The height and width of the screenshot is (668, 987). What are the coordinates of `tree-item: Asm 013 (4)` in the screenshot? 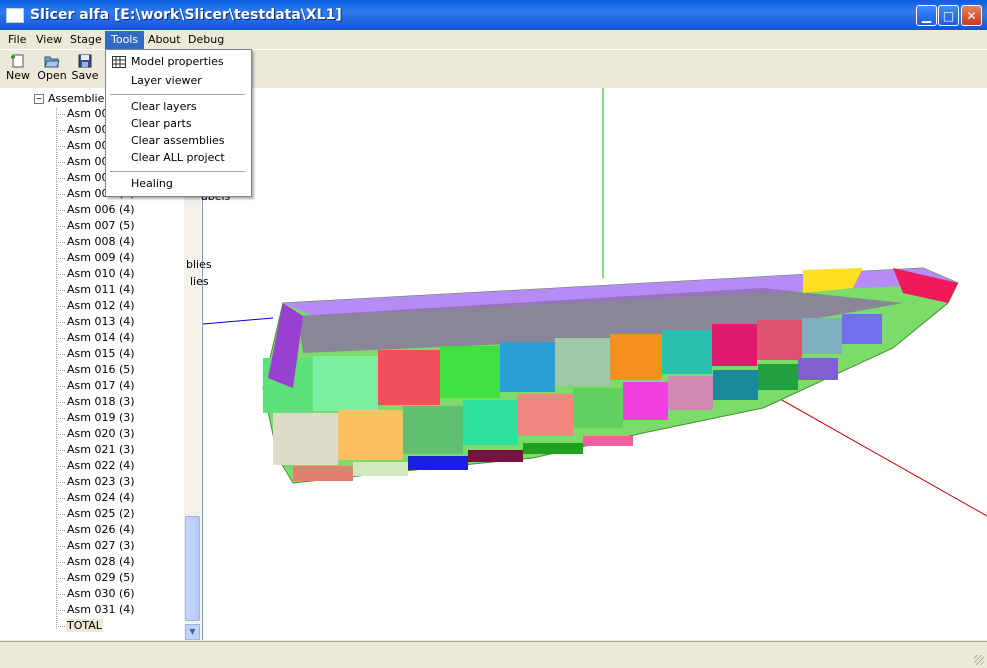 It's located at (96, 322).